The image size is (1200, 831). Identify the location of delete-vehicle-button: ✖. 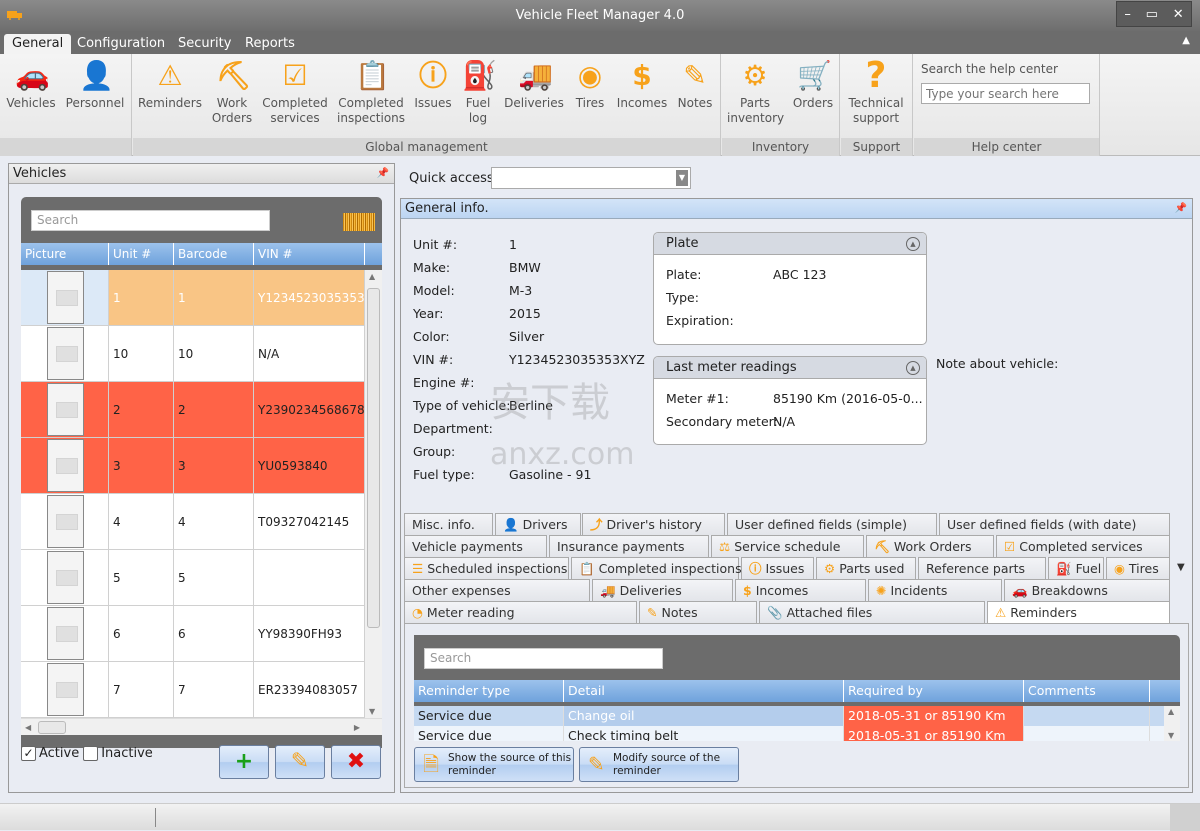
(356, 762).